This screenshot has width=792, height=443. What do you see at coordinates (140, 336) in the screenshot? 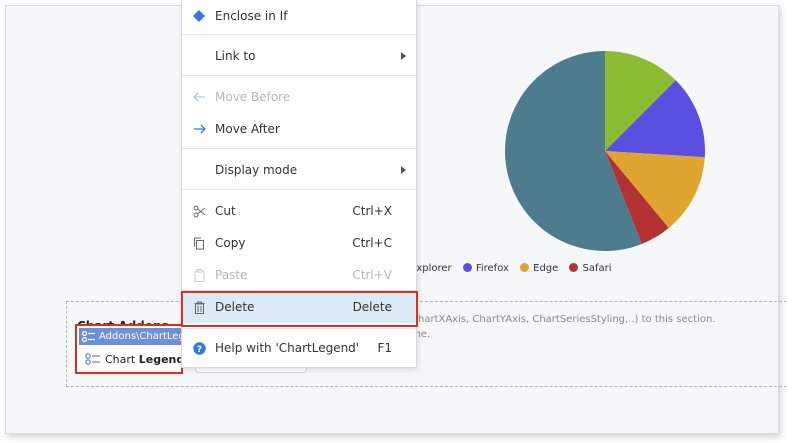
I see `component-header-label: Addons\ChartLegend` at bounding box center [140, 336].